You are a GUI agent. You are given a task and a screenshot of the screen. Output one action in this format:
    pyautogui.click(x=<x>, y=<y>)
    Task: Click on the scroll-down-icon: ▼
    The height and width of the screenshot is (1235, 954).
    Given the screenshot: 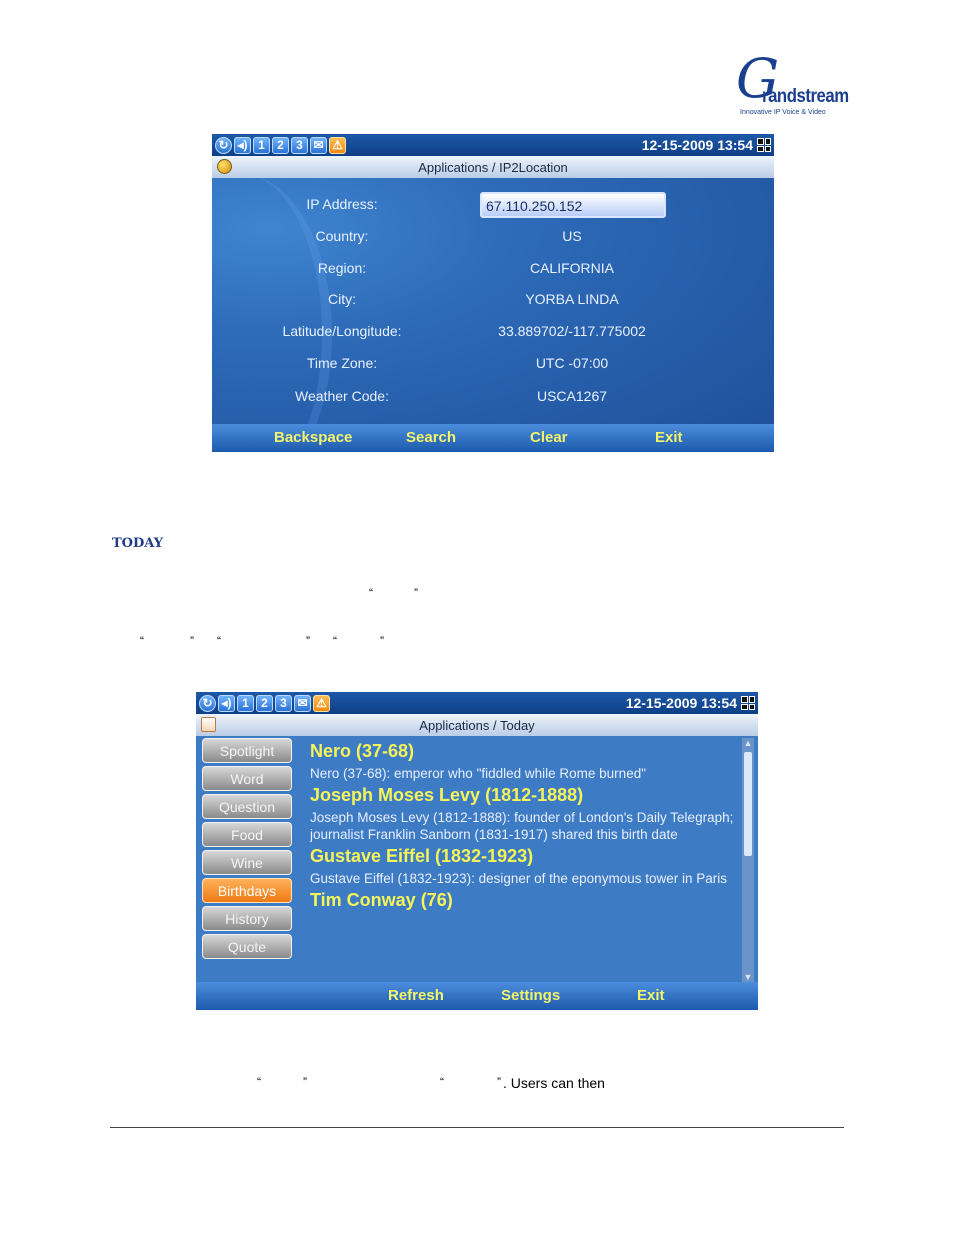 What is the action you would take?
    pyautogui.click(x=748, y=977)
    